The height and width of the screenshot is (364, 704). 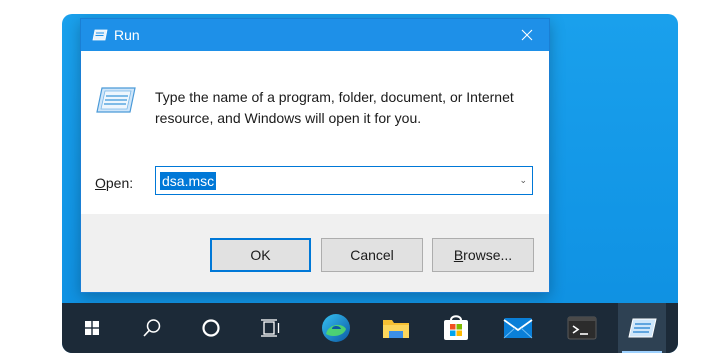 I want to click on store-button, so click(x=456, y=328).